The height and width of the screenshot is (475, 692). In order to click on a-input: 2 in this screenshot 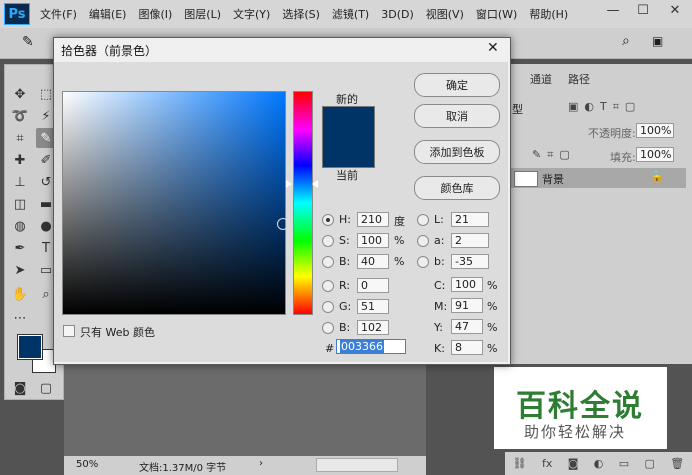, I will do `click(470, 240)`.